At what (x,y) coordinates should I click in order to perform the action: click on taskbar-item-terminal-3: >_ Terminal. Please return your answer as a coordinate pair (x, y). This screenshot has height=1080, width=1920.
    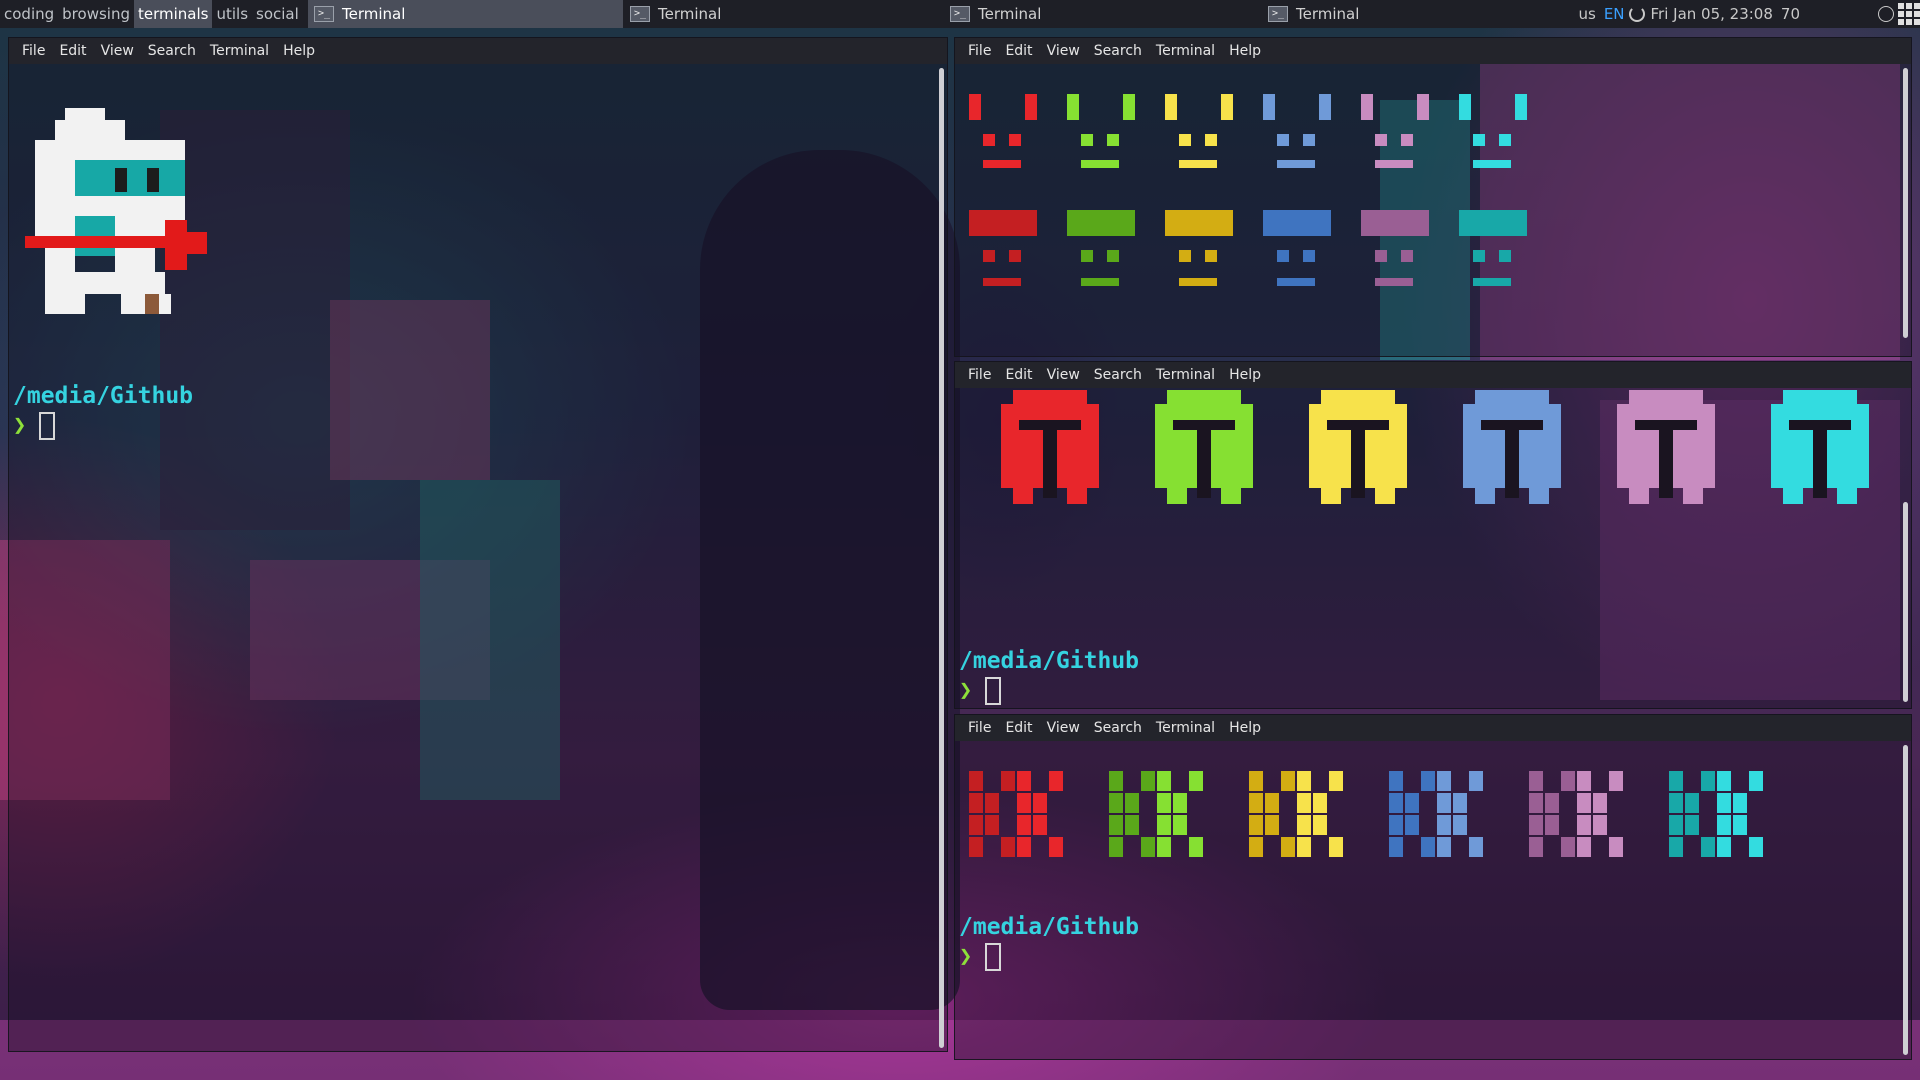
    Looking at the image, I should click on (1101, 14).